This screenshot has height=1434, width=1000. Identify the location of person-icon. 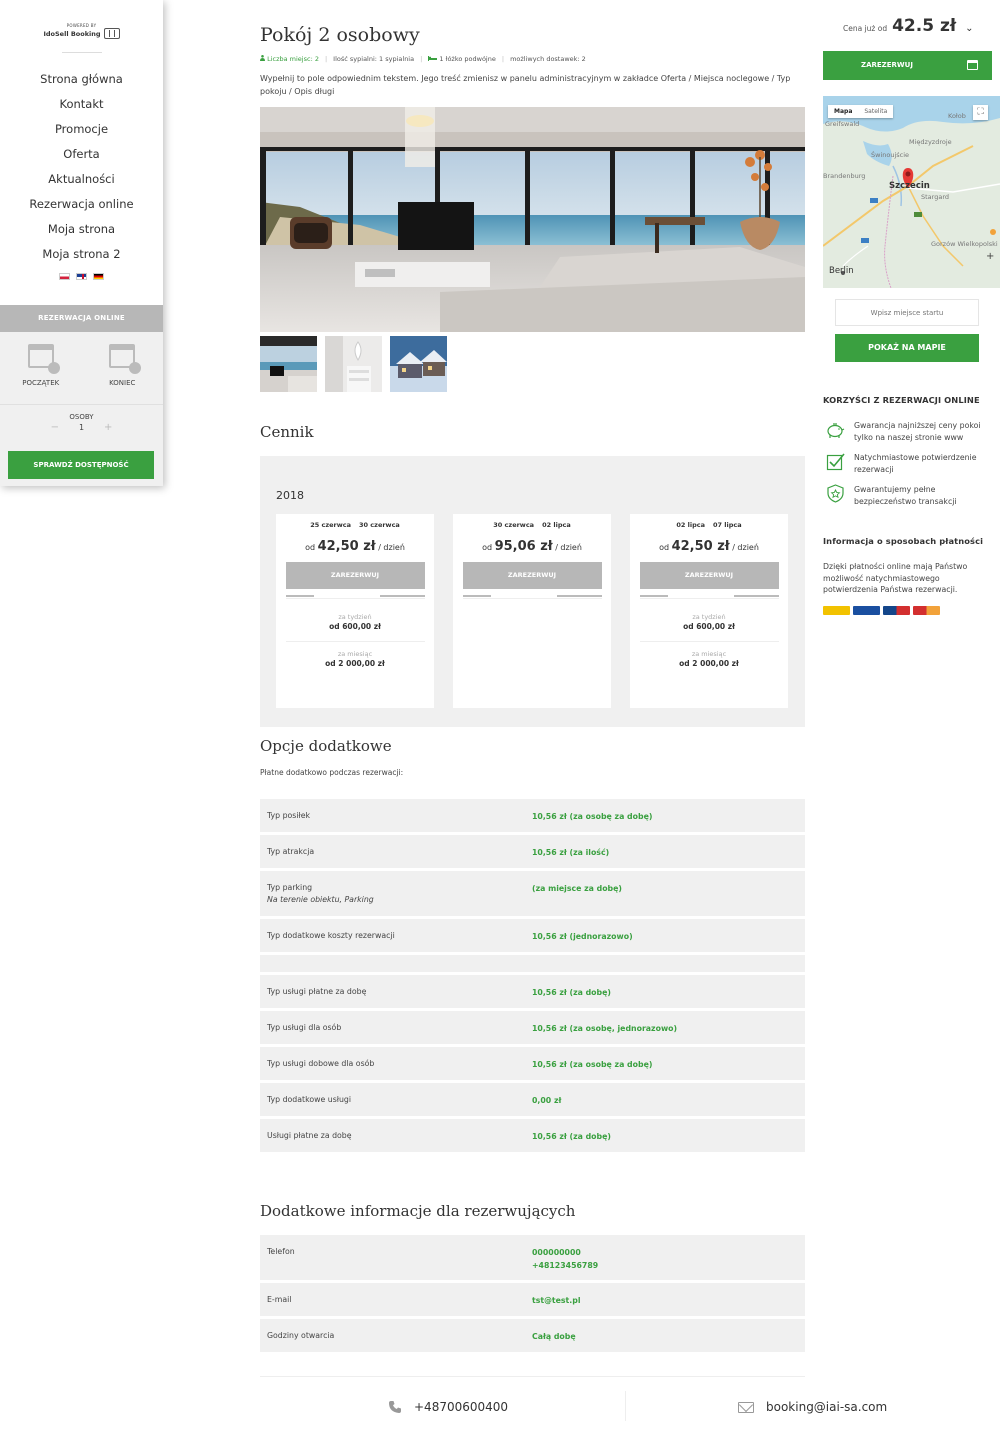
(262, 58).